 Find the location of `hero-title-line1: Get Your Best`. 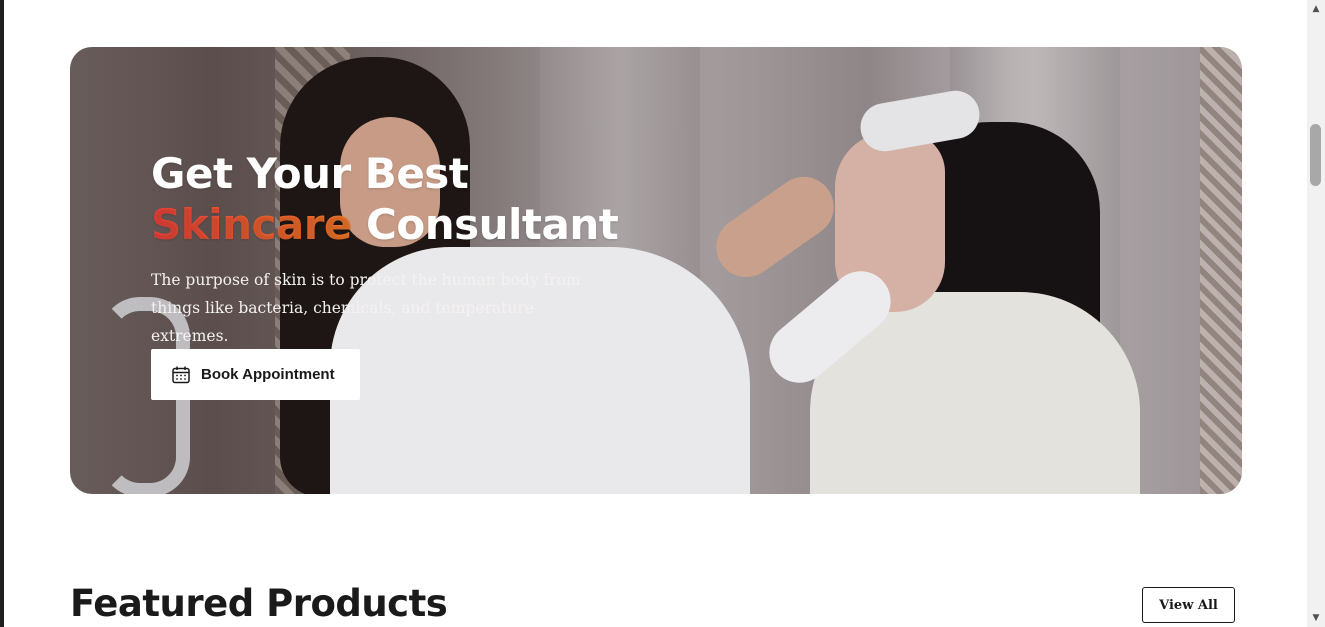

hero-title-line1: Get Your Best is located at coordinates (310, 173).